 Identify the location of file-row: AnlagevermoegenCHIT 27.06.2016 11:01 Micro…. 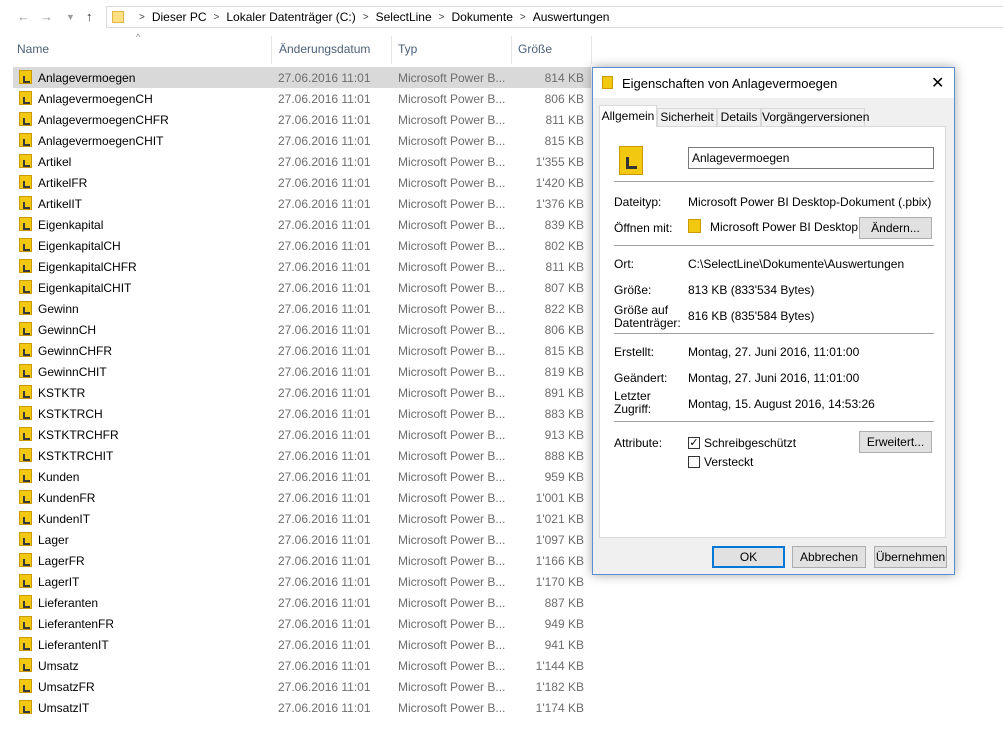
(302, 140).